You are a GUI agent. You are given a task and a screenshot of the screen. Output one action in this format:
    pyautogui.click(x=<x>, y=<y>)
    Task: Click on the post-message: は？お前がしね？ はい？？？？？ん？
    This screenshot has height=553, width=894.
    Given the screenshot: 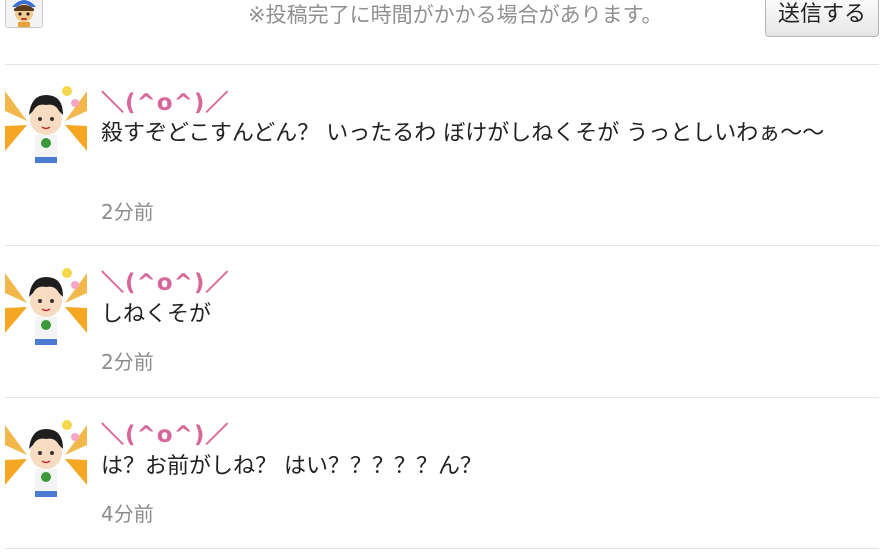 What is the action you would take?
    pyautogui.click(x=291, y=466)
    